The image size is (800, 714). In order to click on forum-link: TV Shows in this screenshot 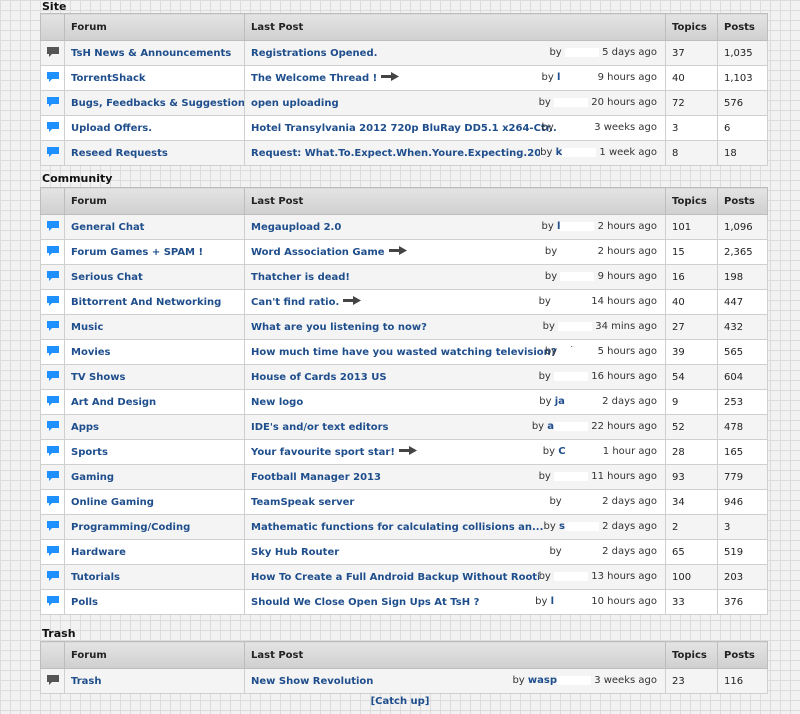, I will do `click(98, 377)`.